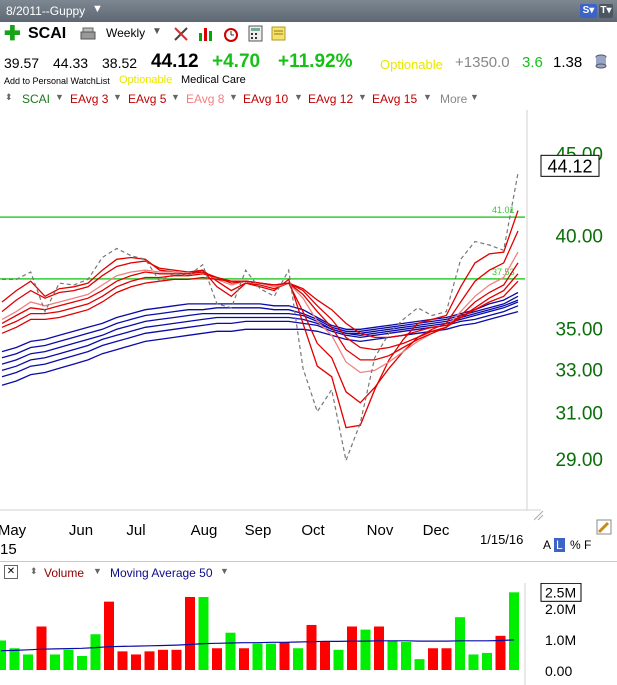 This screenshot has height=685, width=617. Describe the element at coordinates (474, 97) in the screenshot. I see `more-dropdown-icon: ▼` at that location.